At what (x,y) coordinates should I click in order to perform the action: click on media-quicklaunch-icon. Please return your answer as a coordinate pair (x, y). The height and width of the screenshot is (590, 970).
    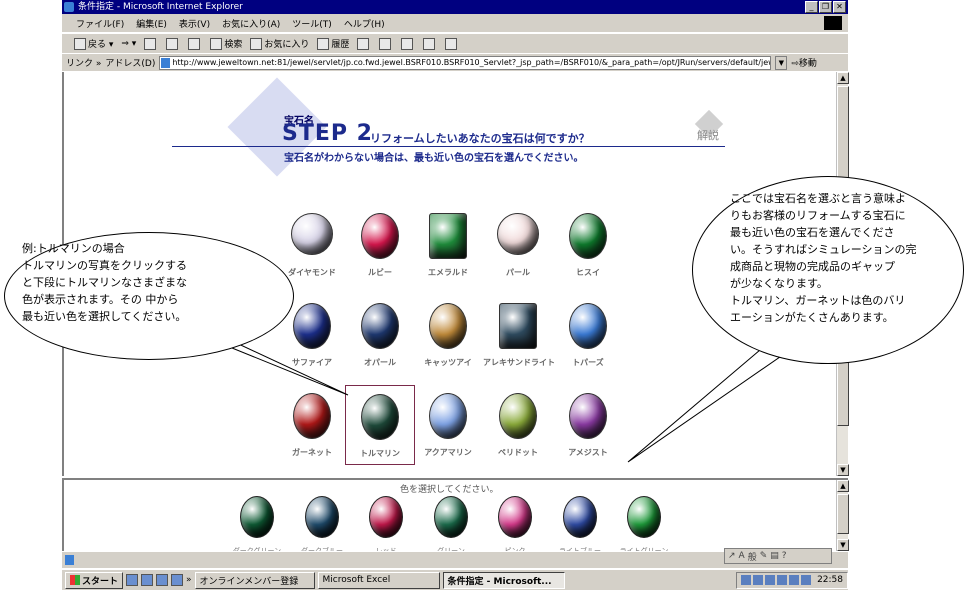
    Looking at the image, I should click on (162, 580).